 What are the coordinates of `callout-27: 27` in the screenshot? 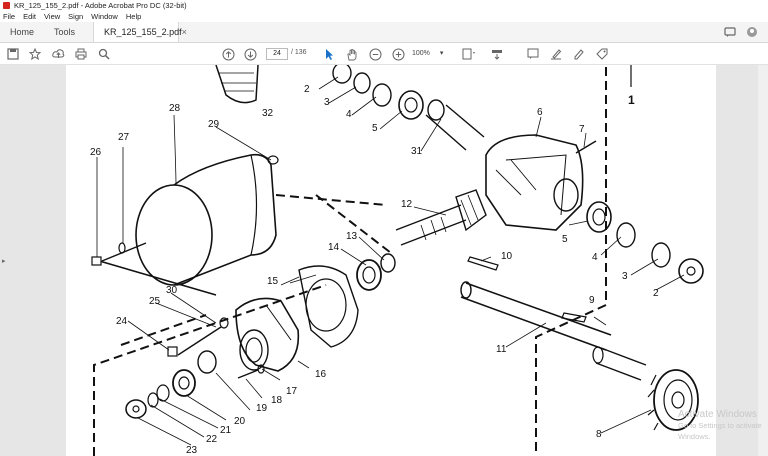 It's located at (124, 137).